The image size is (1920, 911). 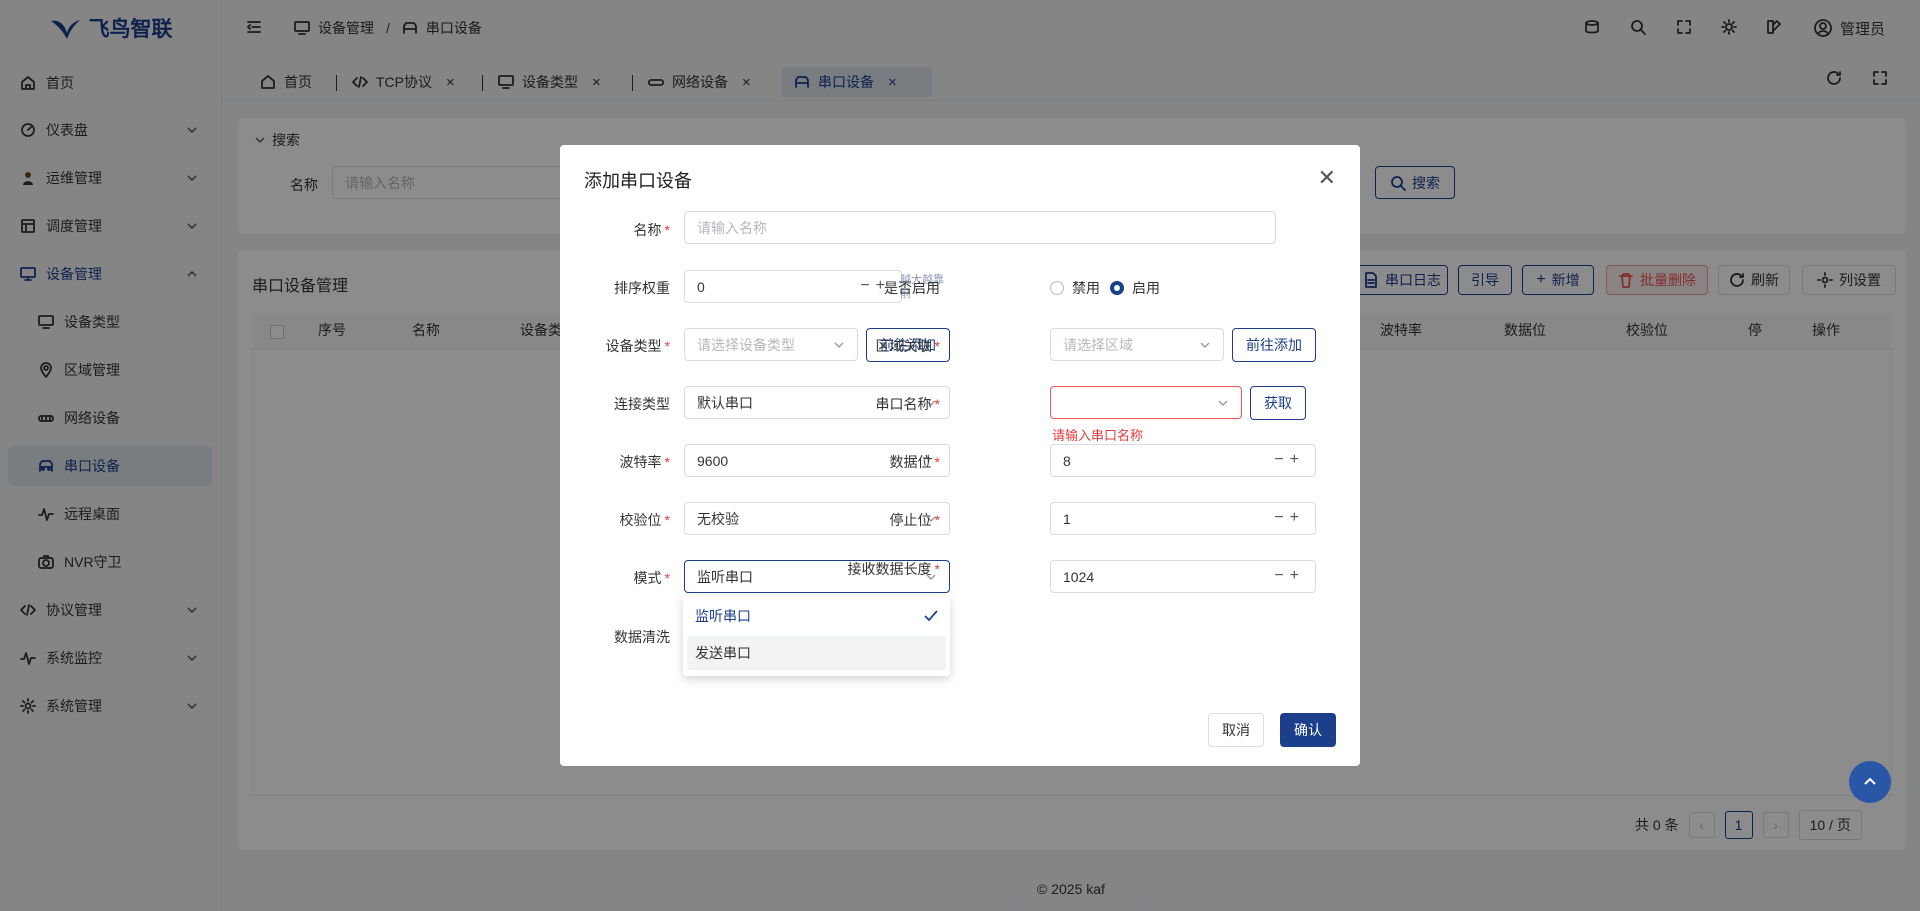 I want to click on select-value: 无校验, so click(x=718, y=518).